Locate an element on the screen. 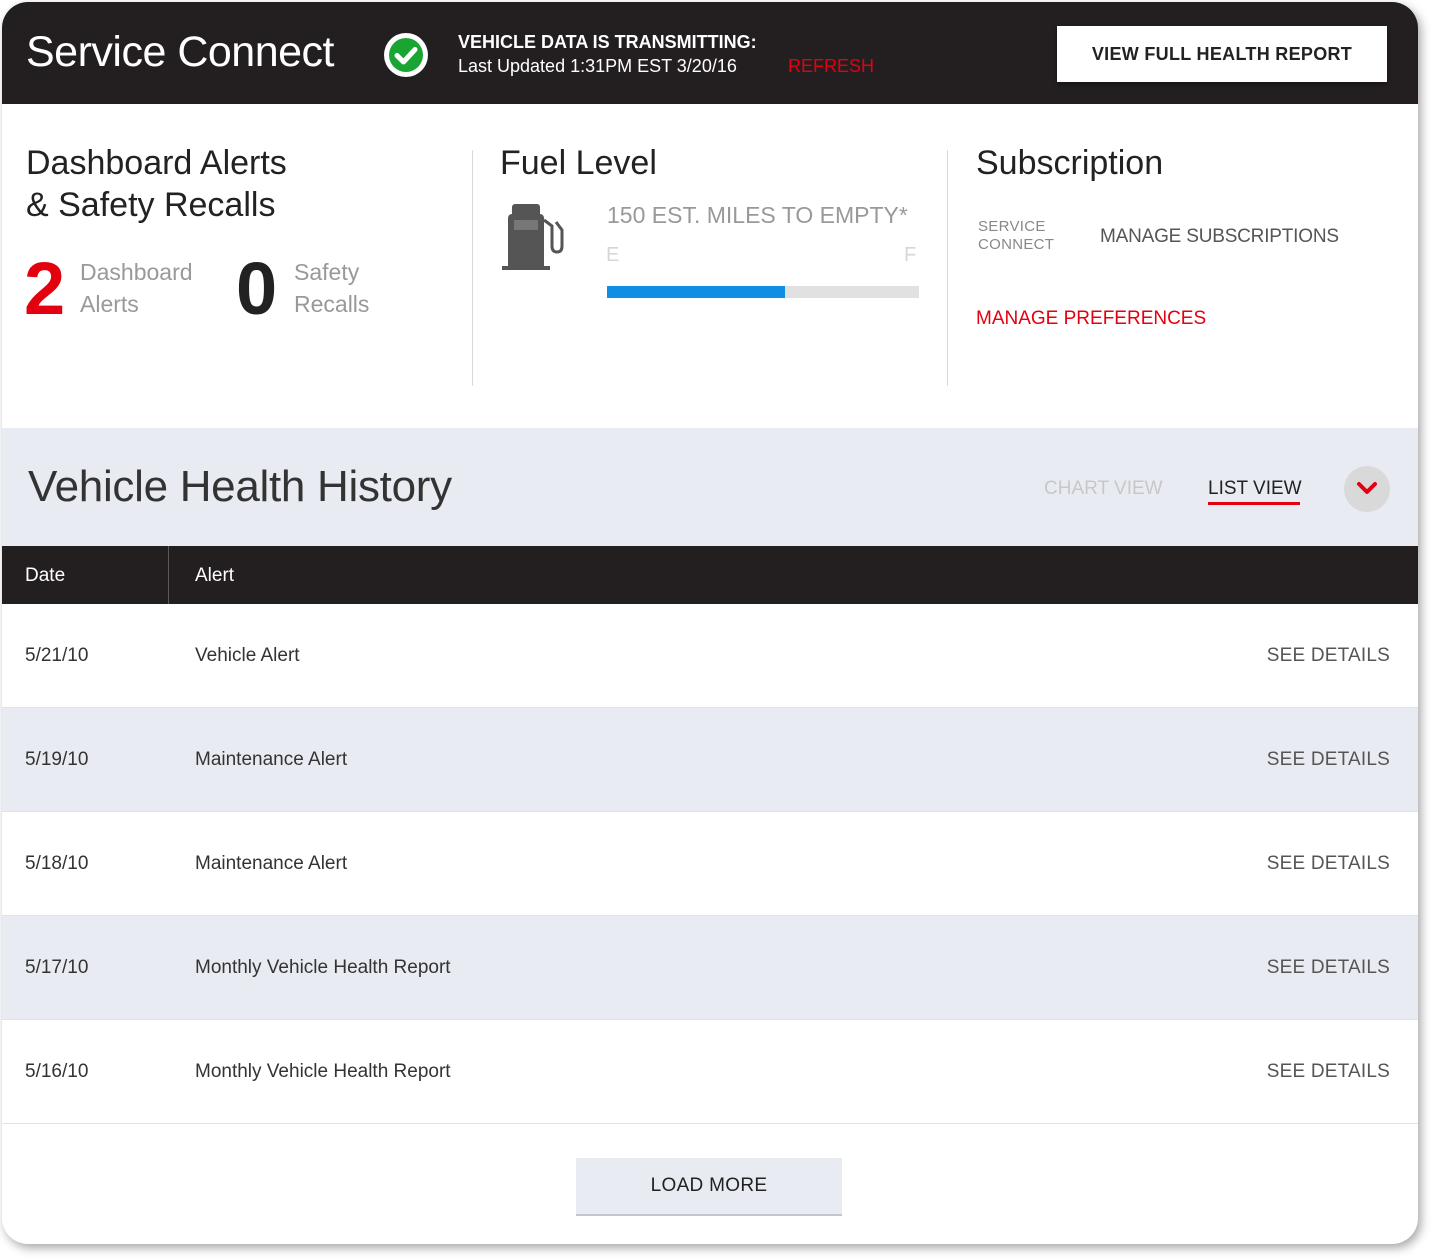  row-date: 5/21/10 is located at coordinates (57, 655).